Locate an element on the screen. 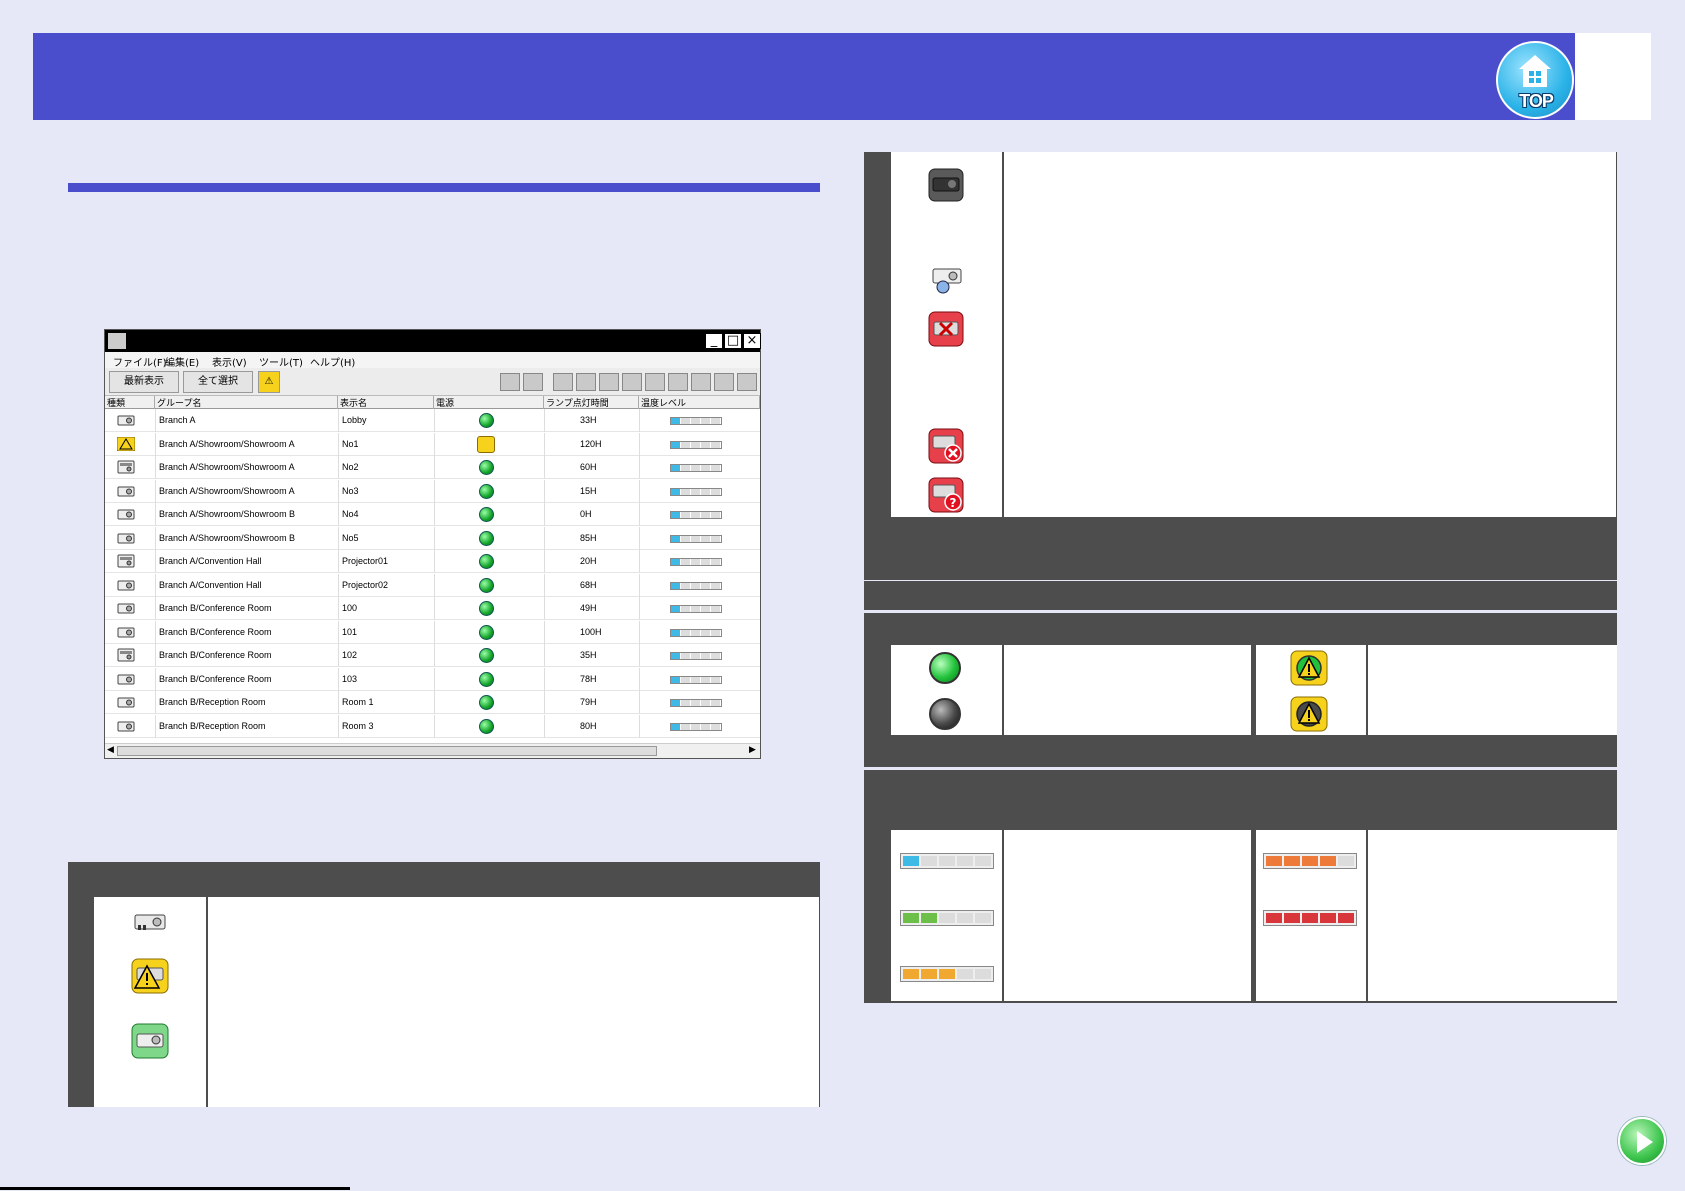 The height and width of the screenshot is (1191, 1685). row-display-name: No5 is located at coordinates (350, 538).